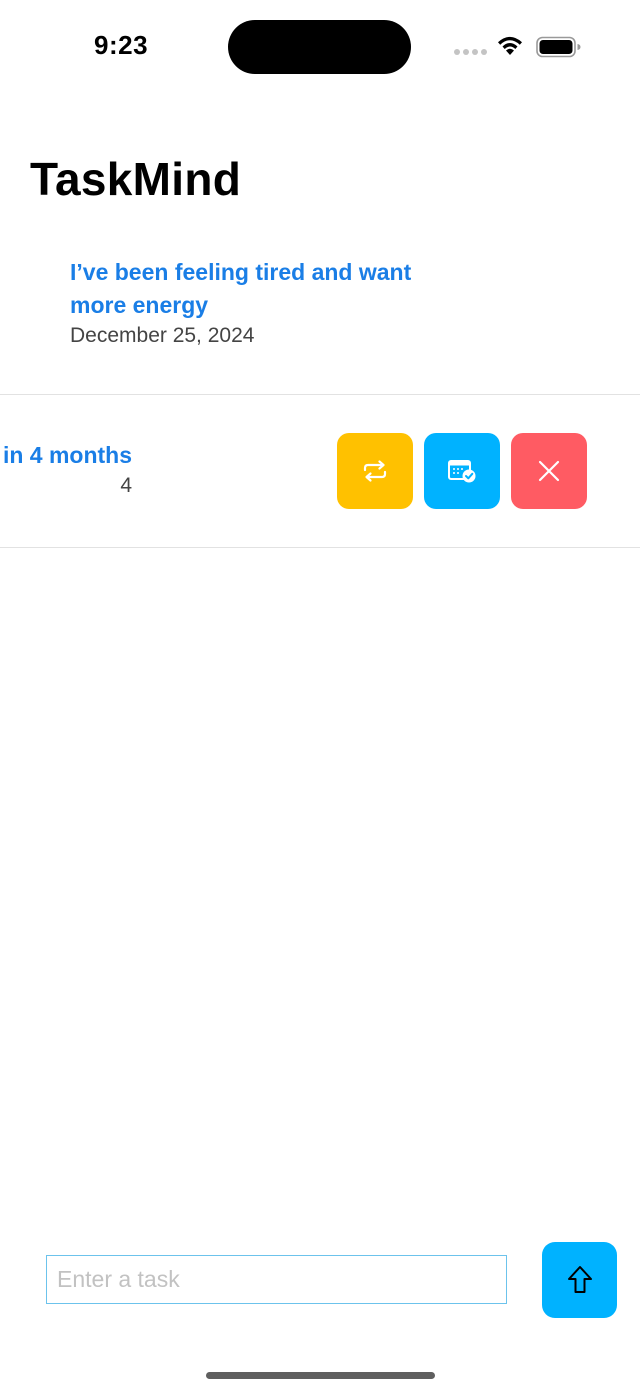  I want to click on battery-icon, so click(558, 47).